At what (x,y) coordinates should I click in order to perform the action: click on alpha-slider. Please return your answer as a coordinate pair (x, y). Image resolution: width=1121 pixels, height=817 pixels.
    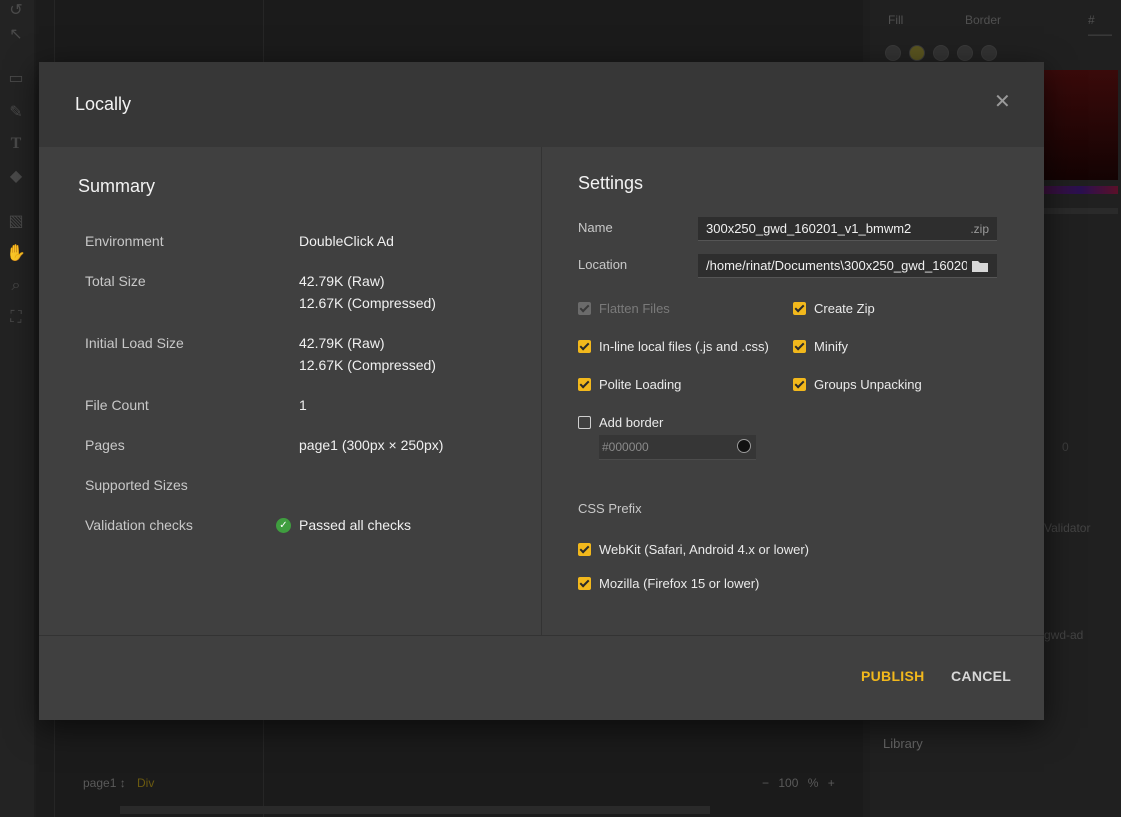
    Looking at the image, I should click on (1081, 211).